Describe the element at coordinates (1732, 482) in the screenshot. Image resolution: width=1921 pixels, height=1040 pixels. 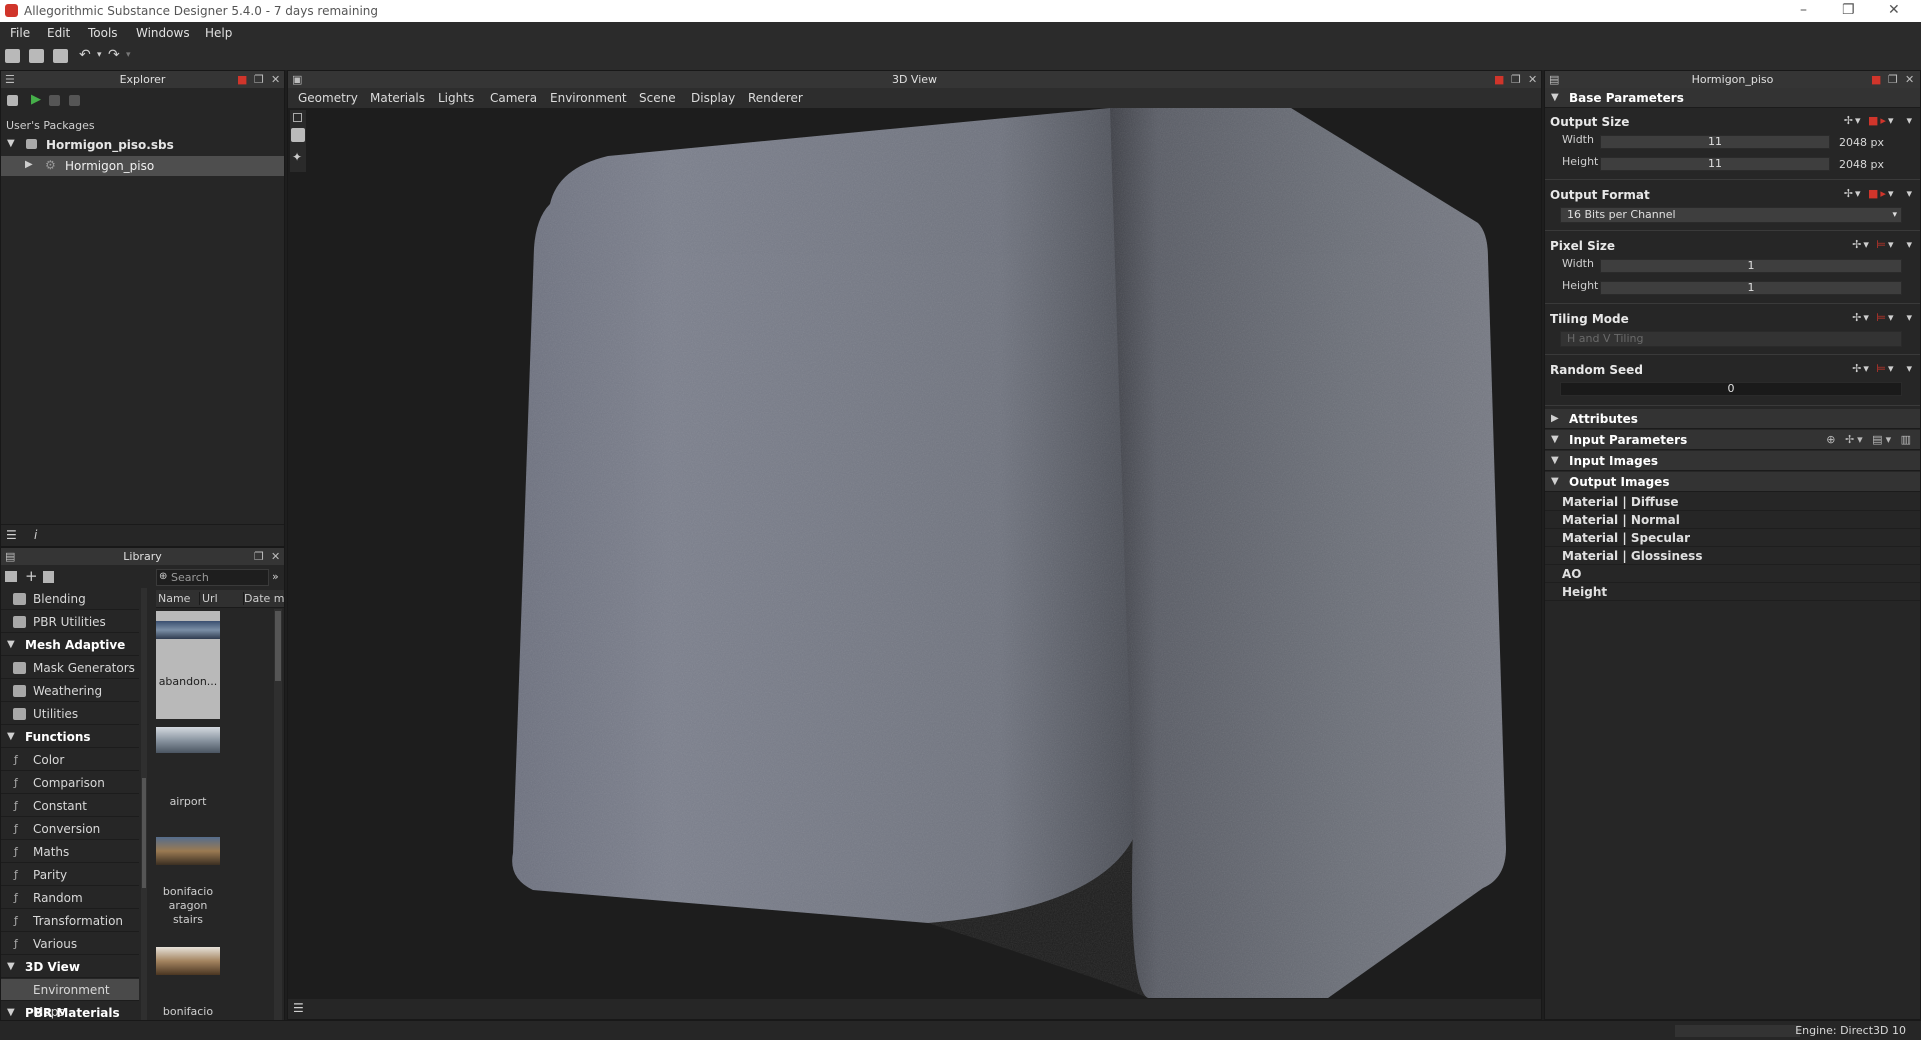
I see `section-output-images: ▼ Output Images` at that location.